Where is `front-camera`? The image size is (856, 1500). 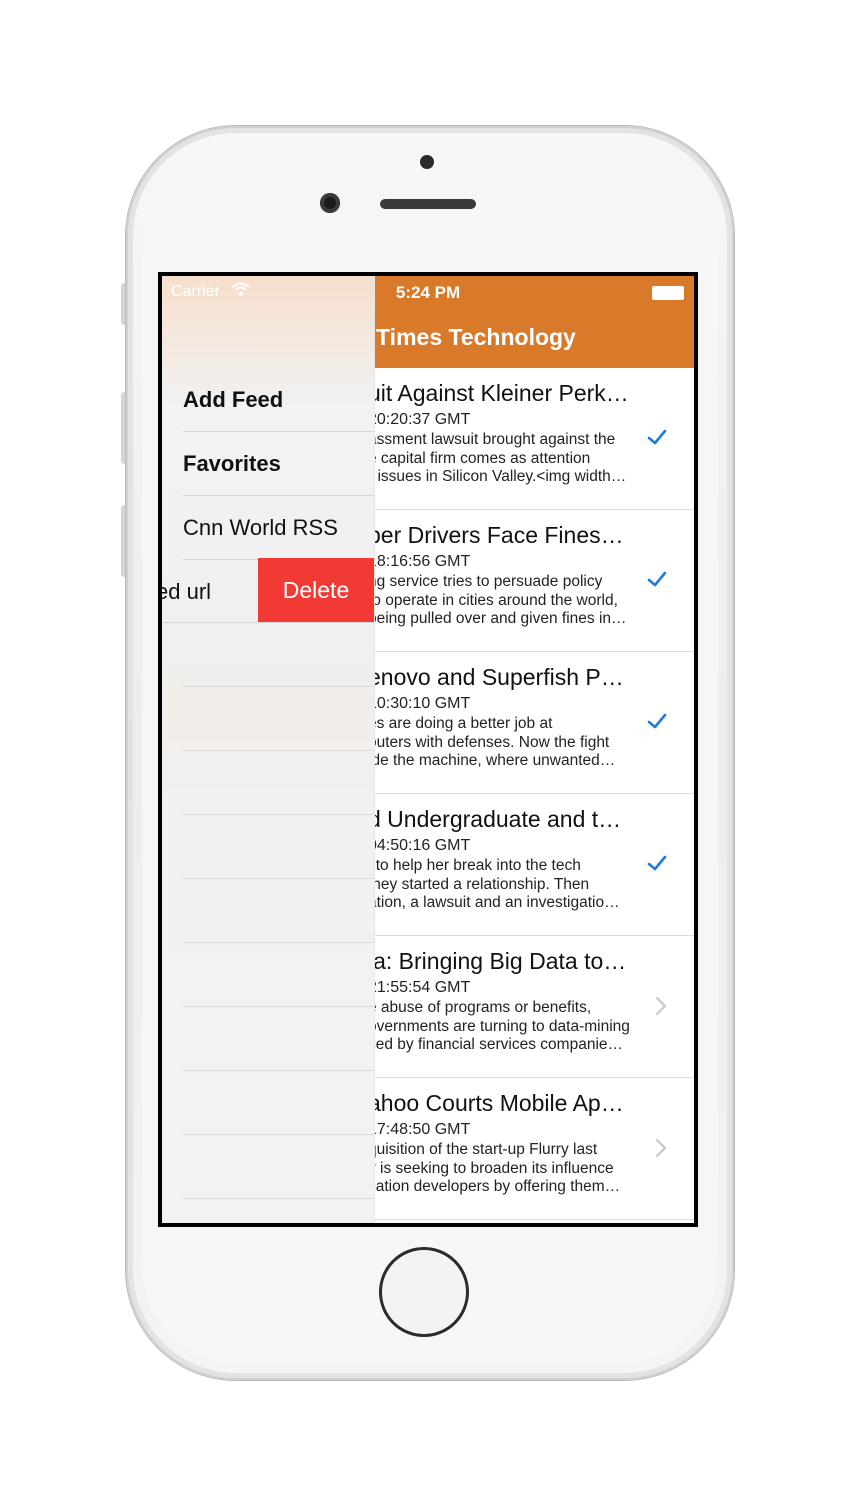 front-camera is located at coordinates (330, 203).